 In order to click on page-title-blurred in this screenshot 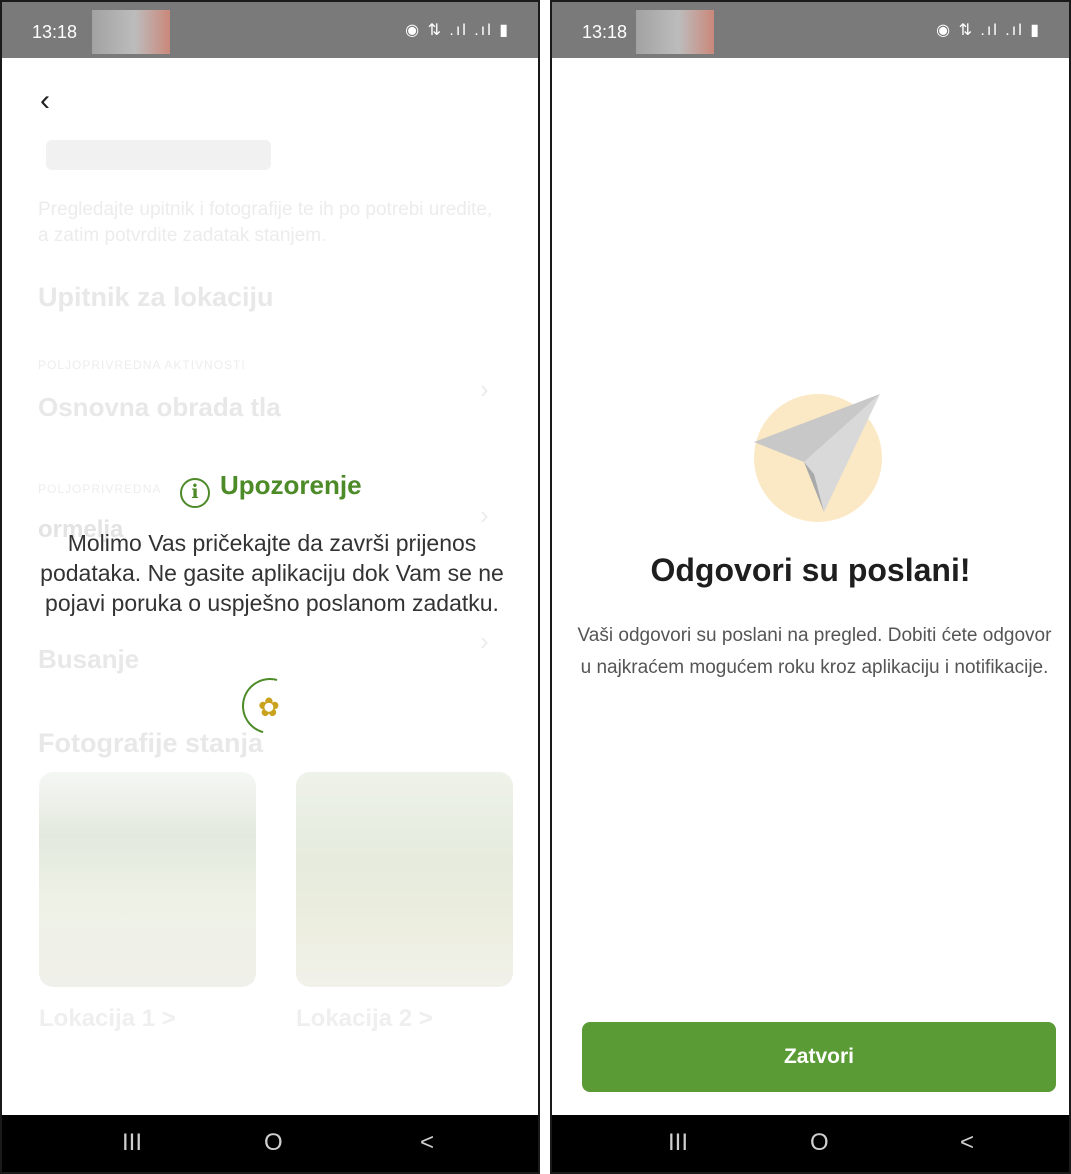, I will do `click(158, 155)`.